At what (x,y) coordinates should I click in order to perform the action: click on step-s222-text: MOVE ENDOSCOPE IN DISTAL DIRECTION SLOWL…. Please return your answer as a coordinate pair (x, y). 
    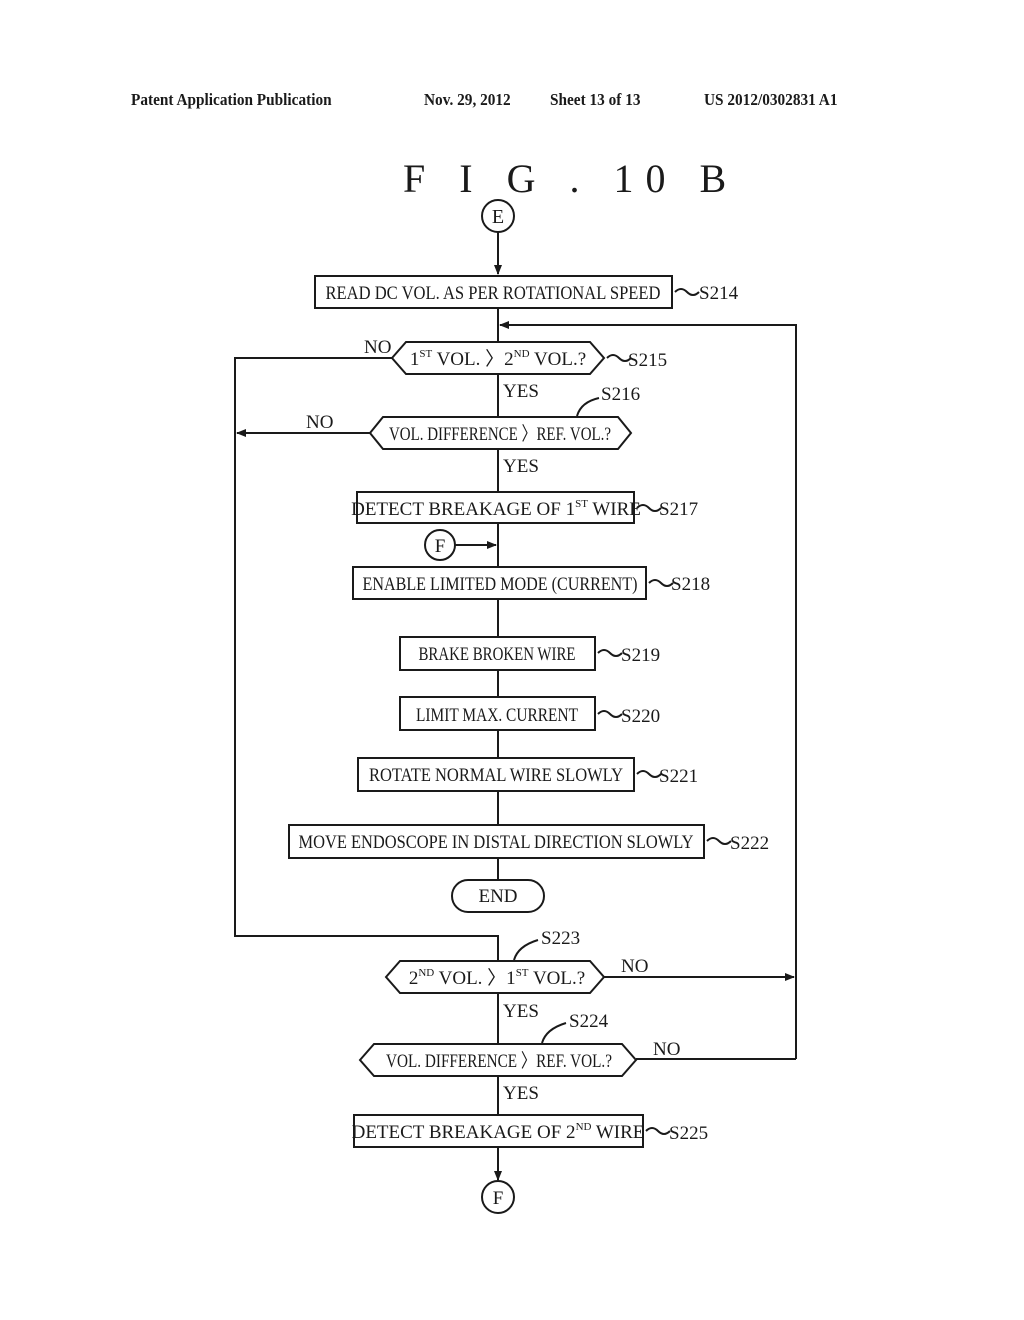
    Looking at the image, I should click on (496, 842).